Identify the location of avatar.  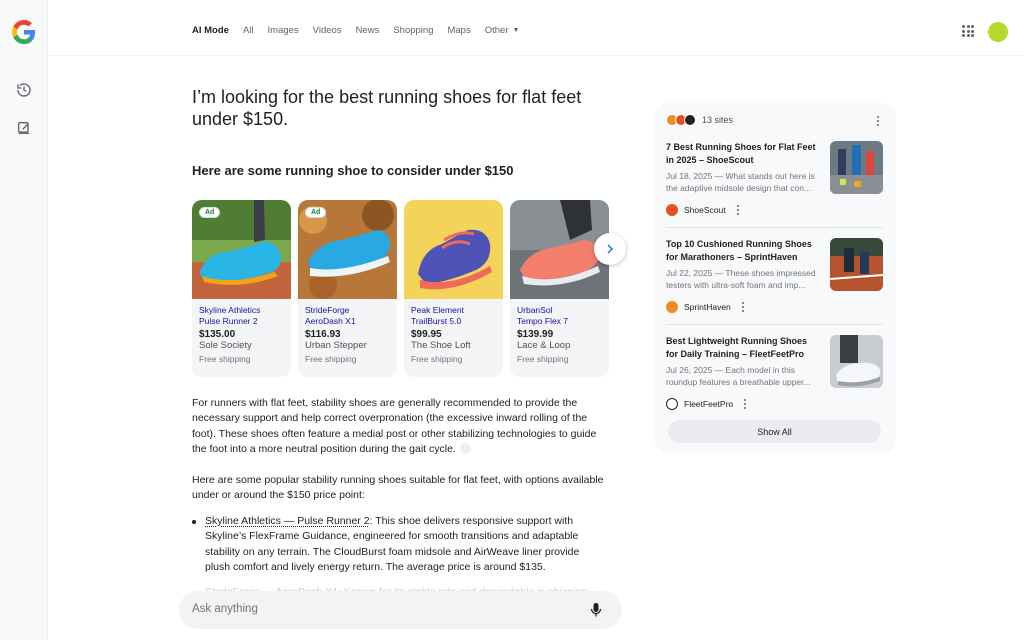
(998, 32).